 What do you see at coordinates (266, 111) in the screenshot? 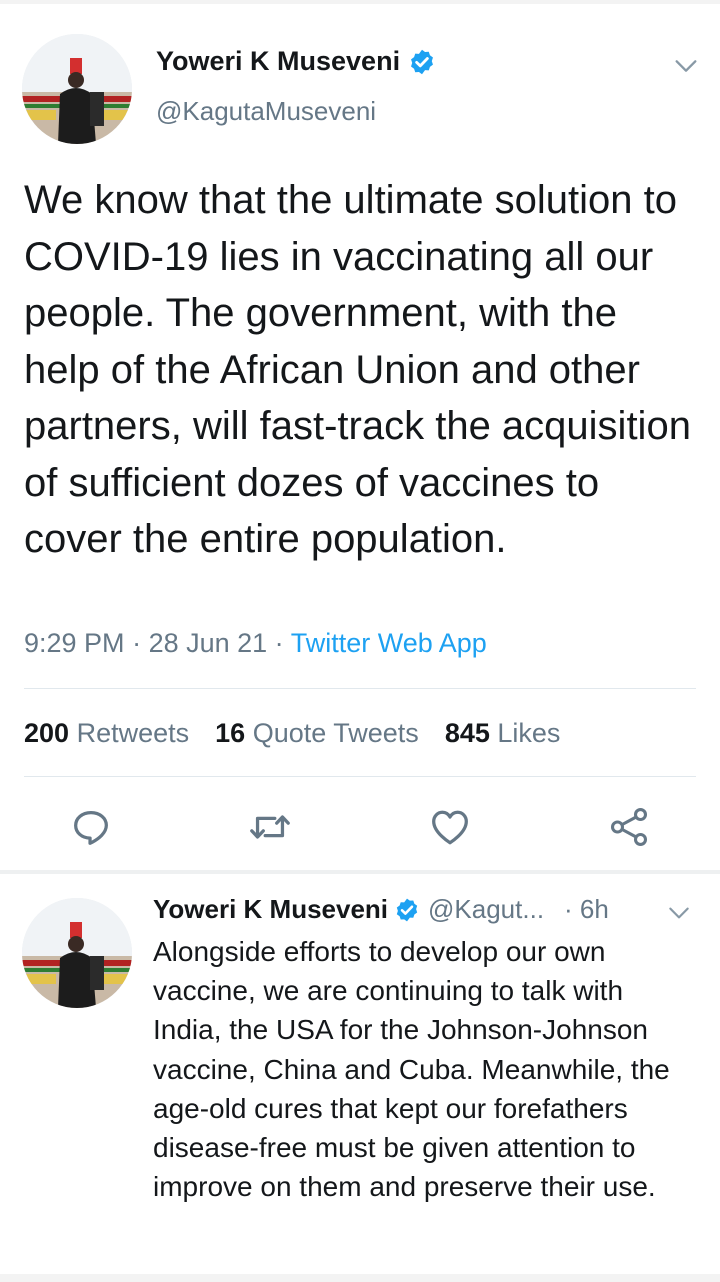
I see `author-handle: @KagutaMuseveni` at bounding box center [266, 111].